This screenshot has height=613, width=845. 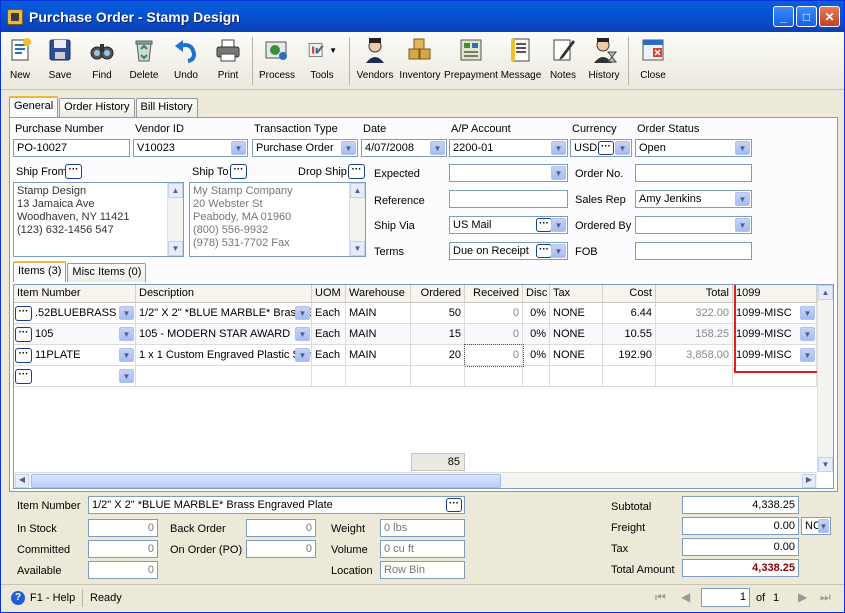 I want to click on freight-code-select: NC ▼, so click(x=816, y=526).